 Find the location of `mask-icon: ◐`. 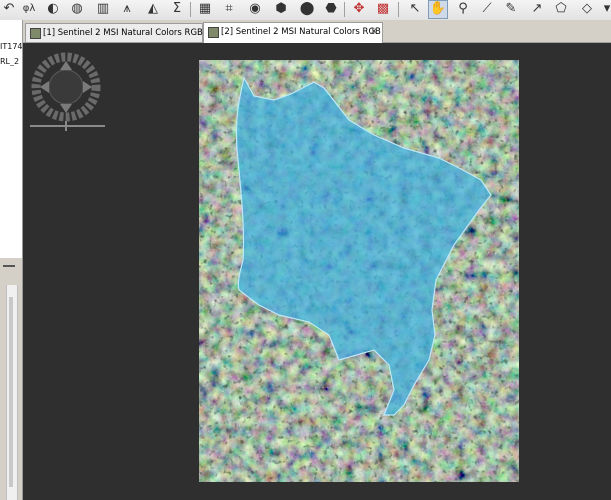

mask-icon: ◐ is located at coordinates (53, 9).